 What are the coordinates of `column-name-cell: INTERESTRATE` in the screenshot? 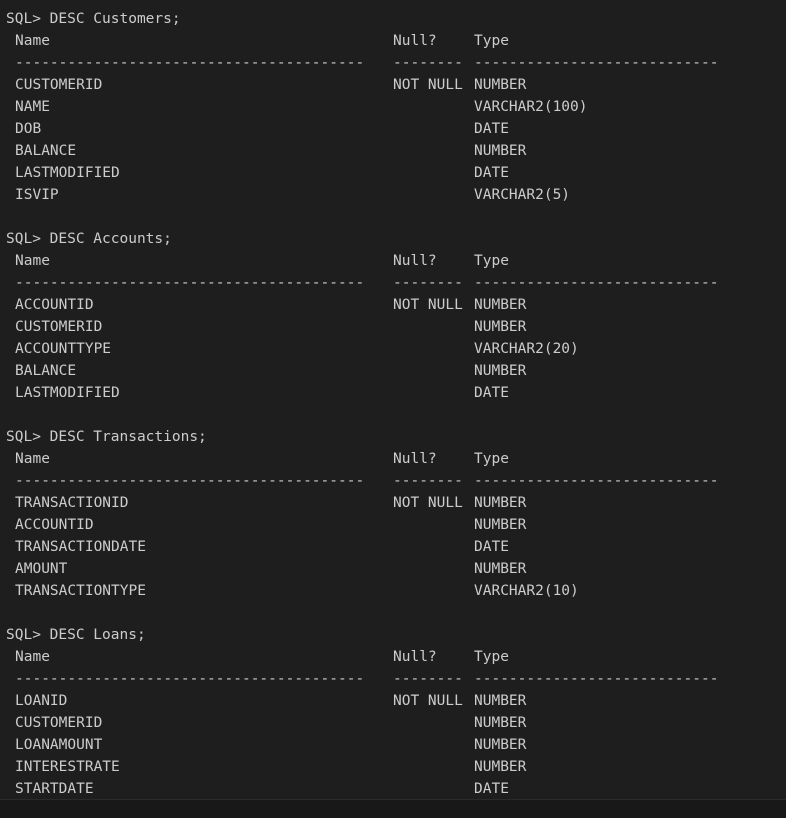 It's located at (67, 767).